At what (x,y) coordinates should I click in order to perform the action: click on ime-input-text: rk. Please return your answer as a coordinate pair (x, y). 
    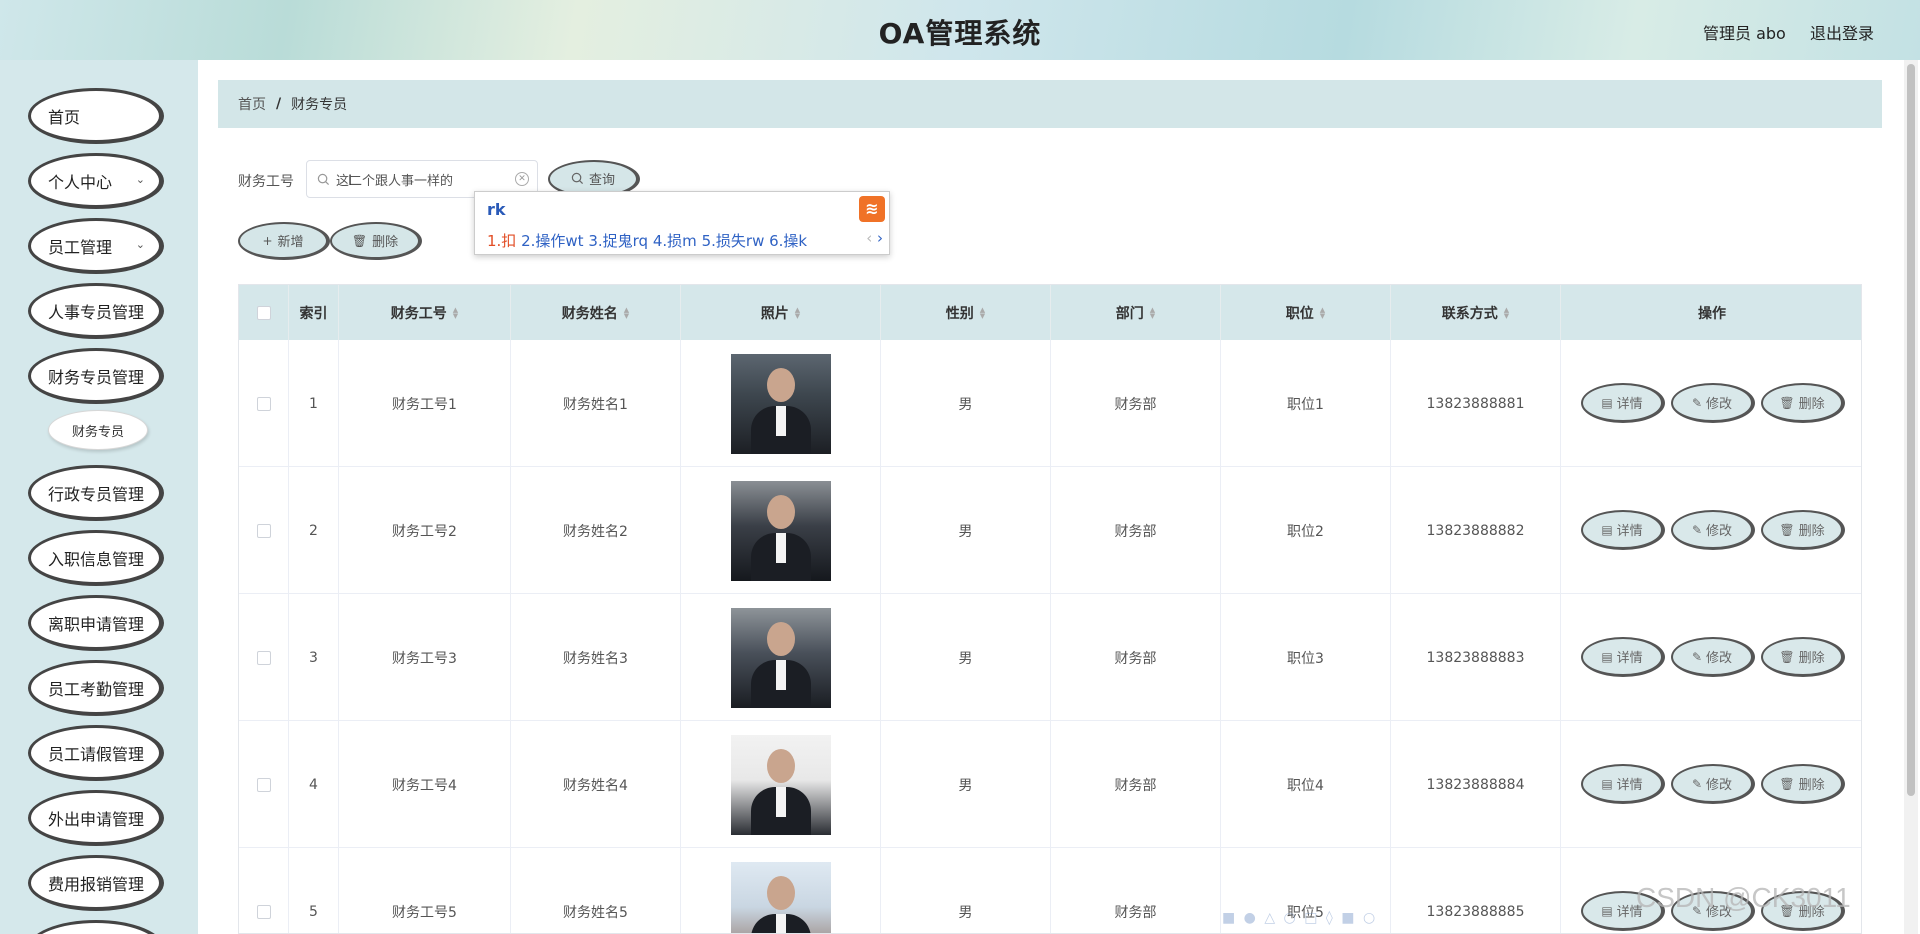
    Looking at the image, I should click on (496, 209).